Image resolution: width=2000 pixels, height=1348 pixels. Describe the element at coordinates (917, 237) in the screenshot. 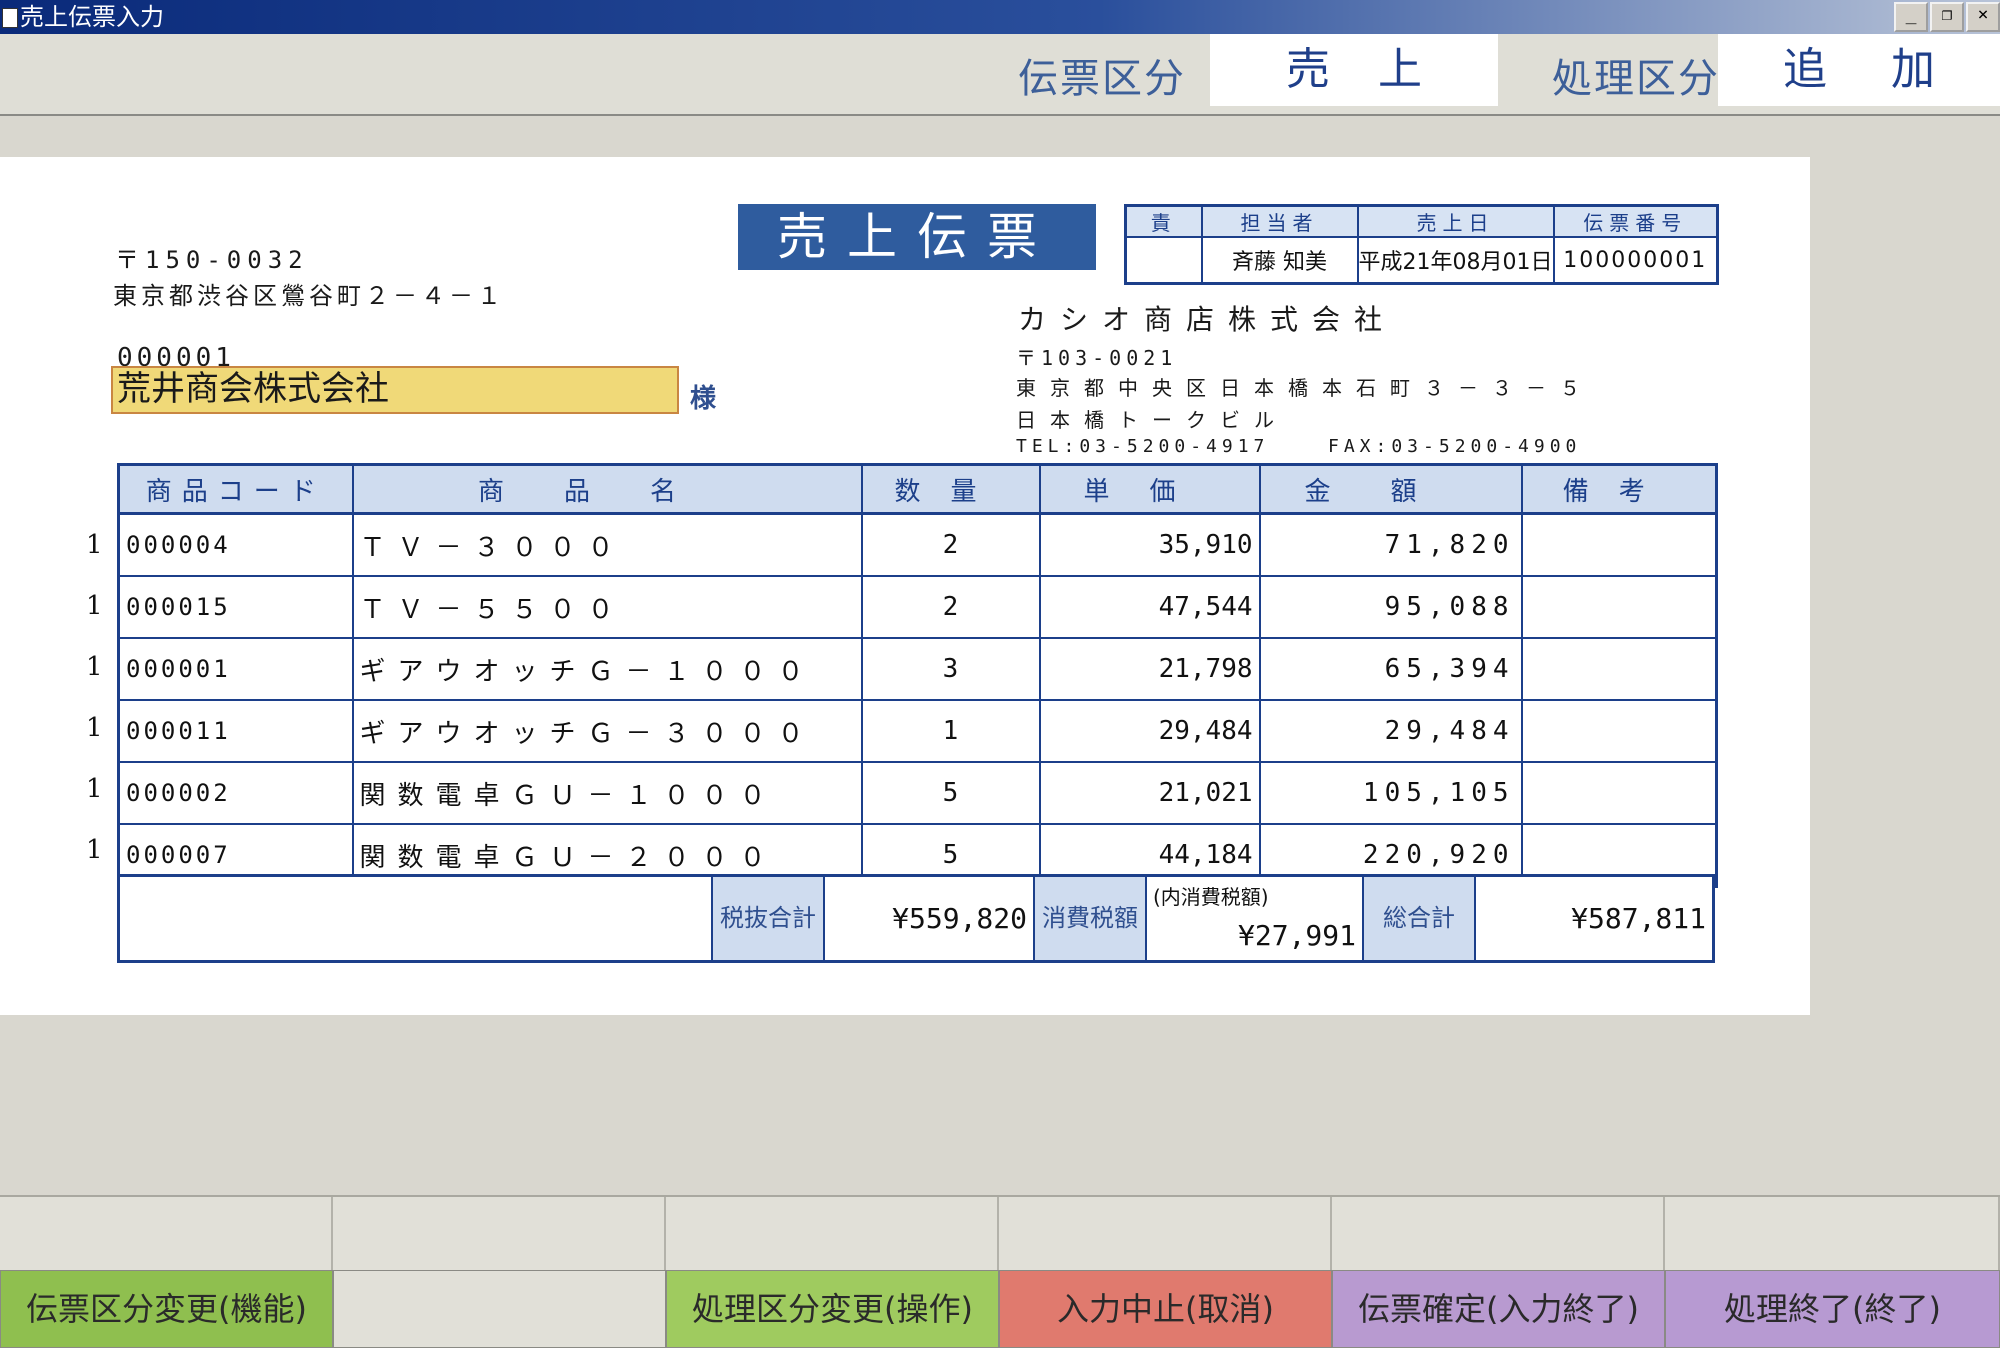

I see `slip-title: 売上伝票` at that location.